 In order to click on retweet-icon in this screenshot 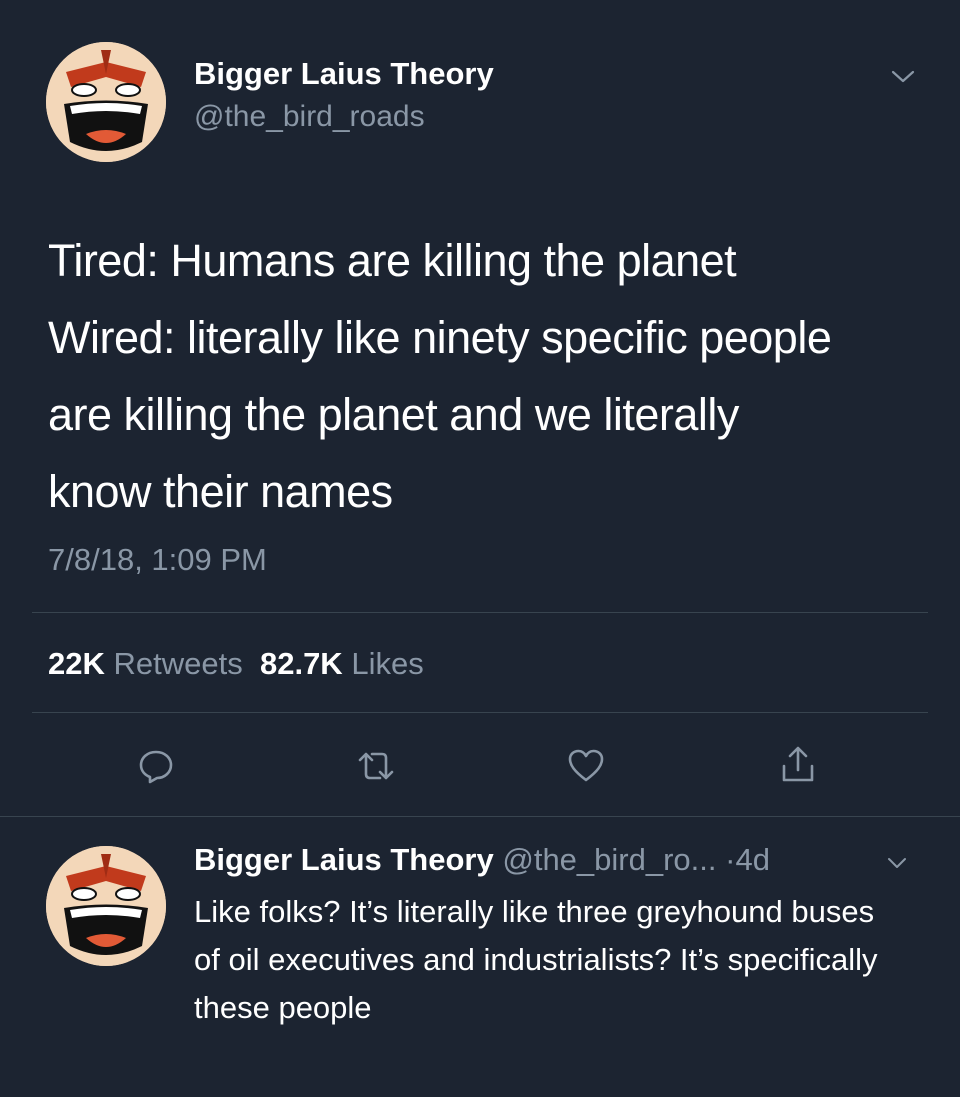, I will do `click(374, 766)`.